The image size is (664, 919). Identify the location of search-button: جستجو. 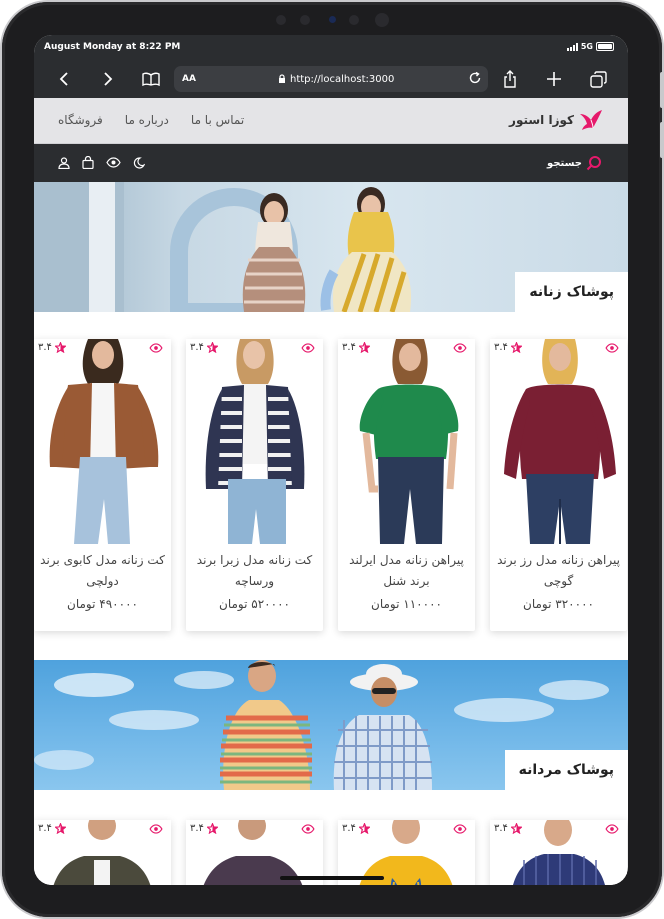
(574, 163).